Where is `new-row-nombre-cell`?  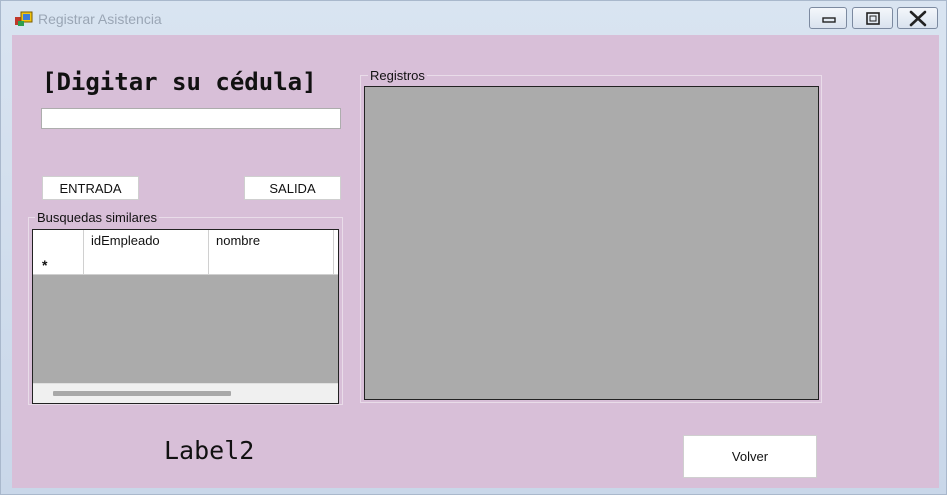 new-row-nombre-cell is located at coordinates (271, 263).